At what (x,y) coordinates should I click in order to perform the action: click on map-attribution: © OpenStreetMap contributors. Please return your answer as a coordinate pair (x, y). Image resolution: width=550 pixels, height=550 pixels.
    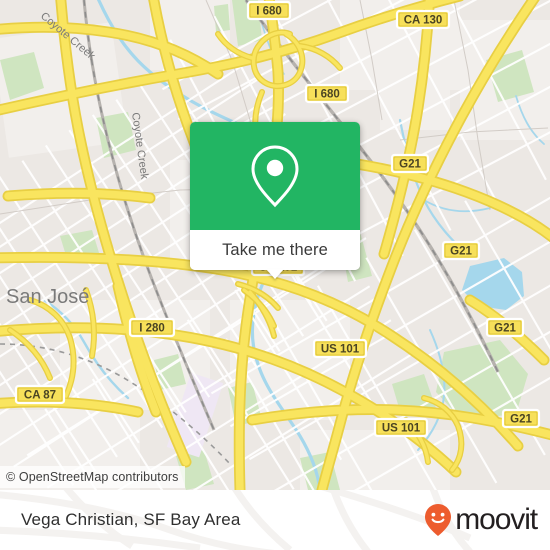
    Looking at the image, I should click on (92, 477).